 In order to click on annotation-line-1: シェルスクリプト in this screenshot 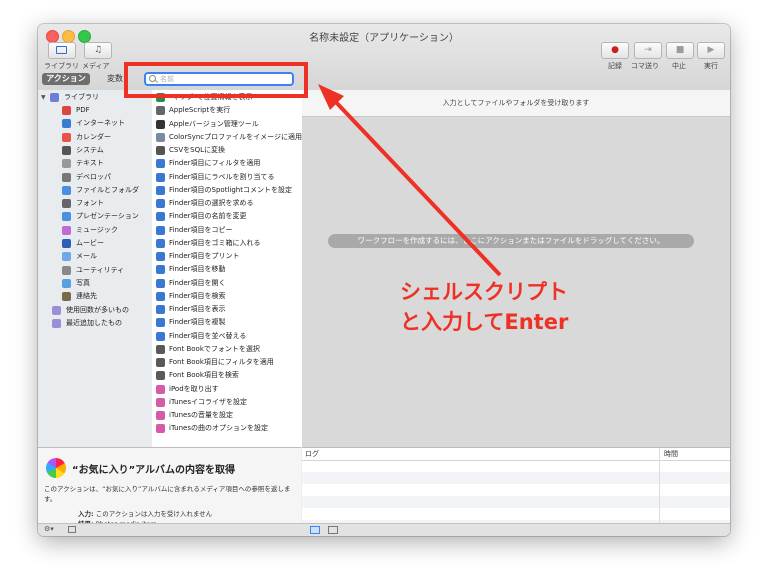, I will do `click(484, 292)`.